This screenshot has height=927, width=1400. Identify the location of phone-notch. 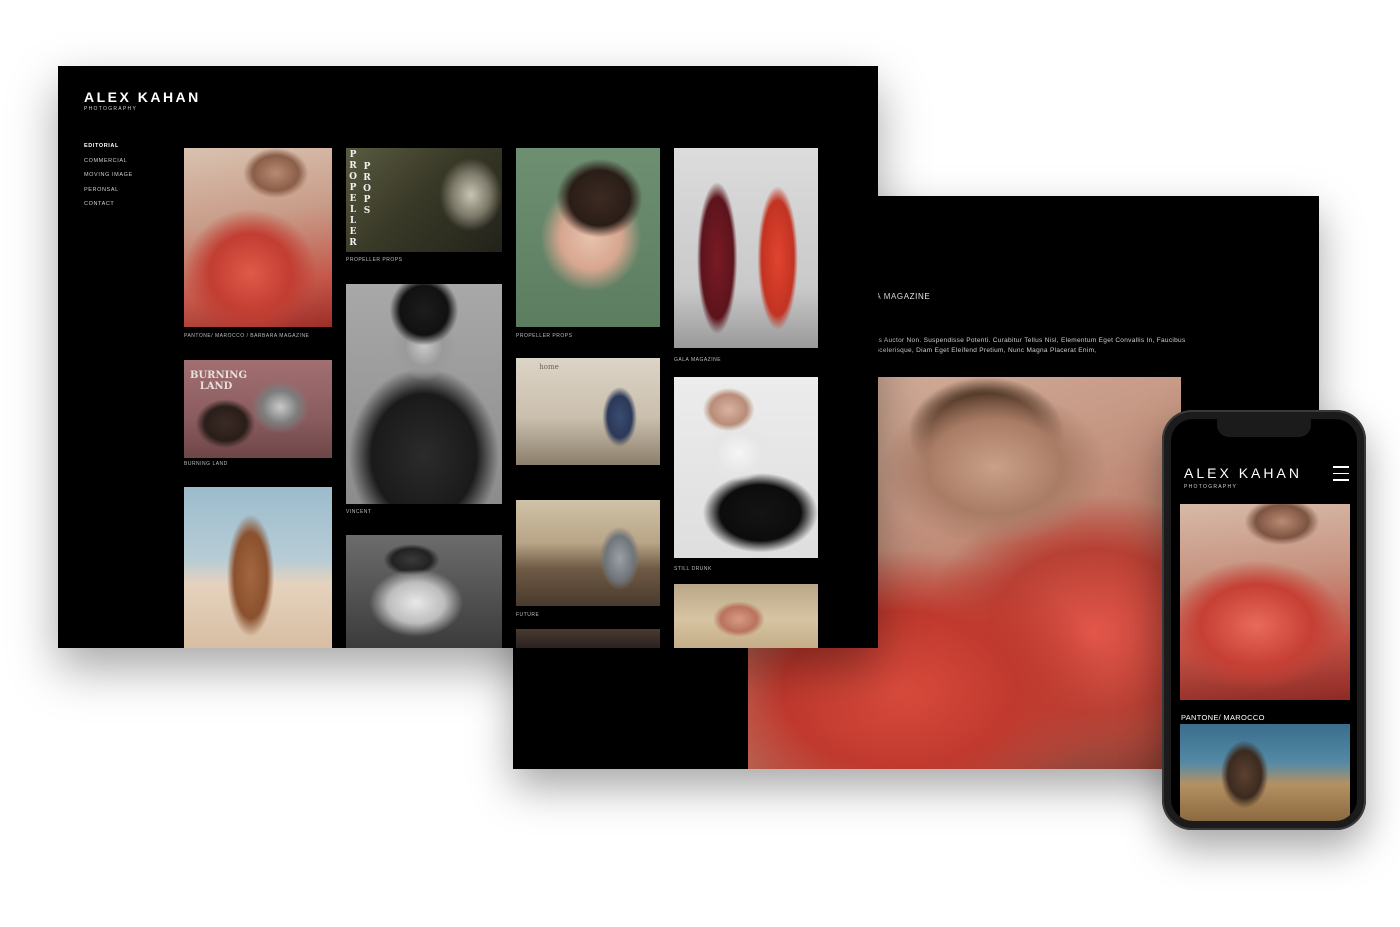
(1264, 428).